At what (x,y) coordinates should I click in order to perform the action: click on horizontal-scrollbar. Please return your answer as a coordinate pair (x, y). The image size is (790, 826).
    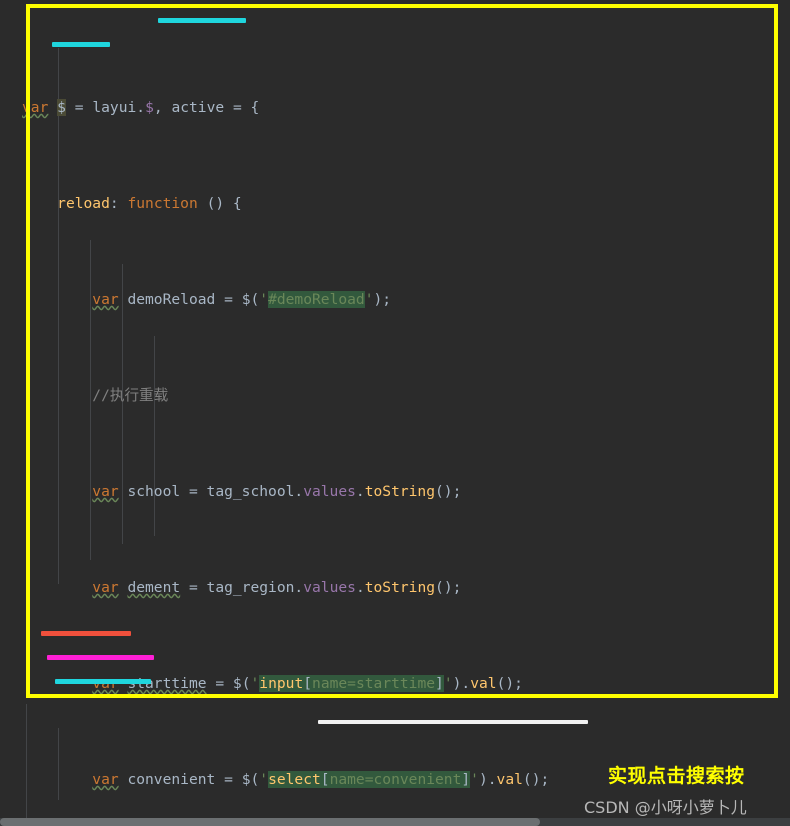
    Looking at the image, I should click on (395, 822).